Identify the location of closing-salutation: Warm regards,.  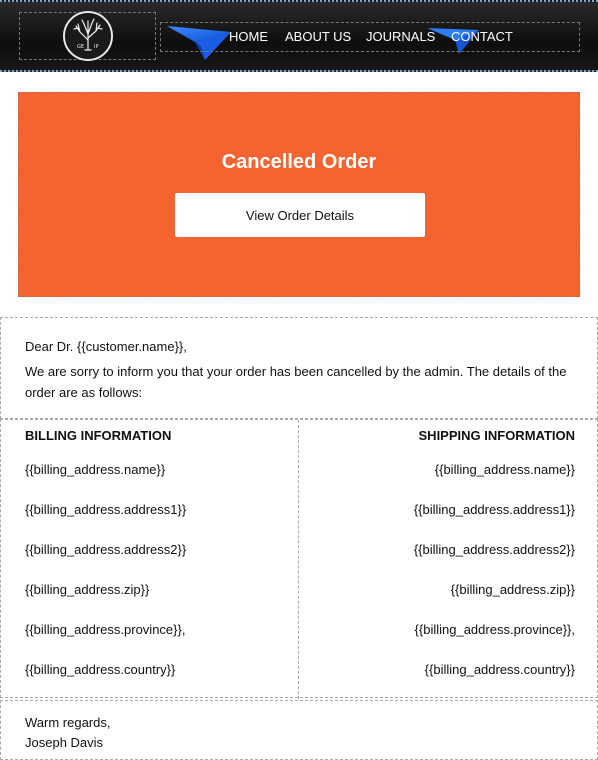
(68, 722).